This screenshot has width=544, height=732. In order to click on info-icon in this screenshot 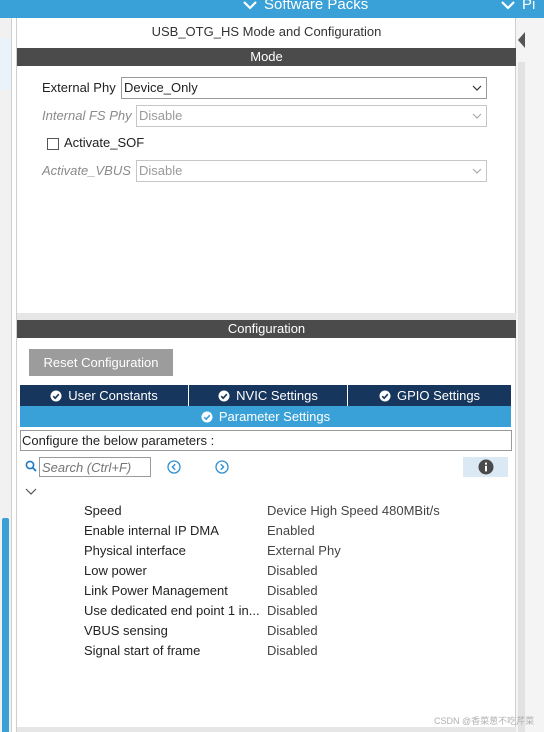, I will do `click(486, 467)`.